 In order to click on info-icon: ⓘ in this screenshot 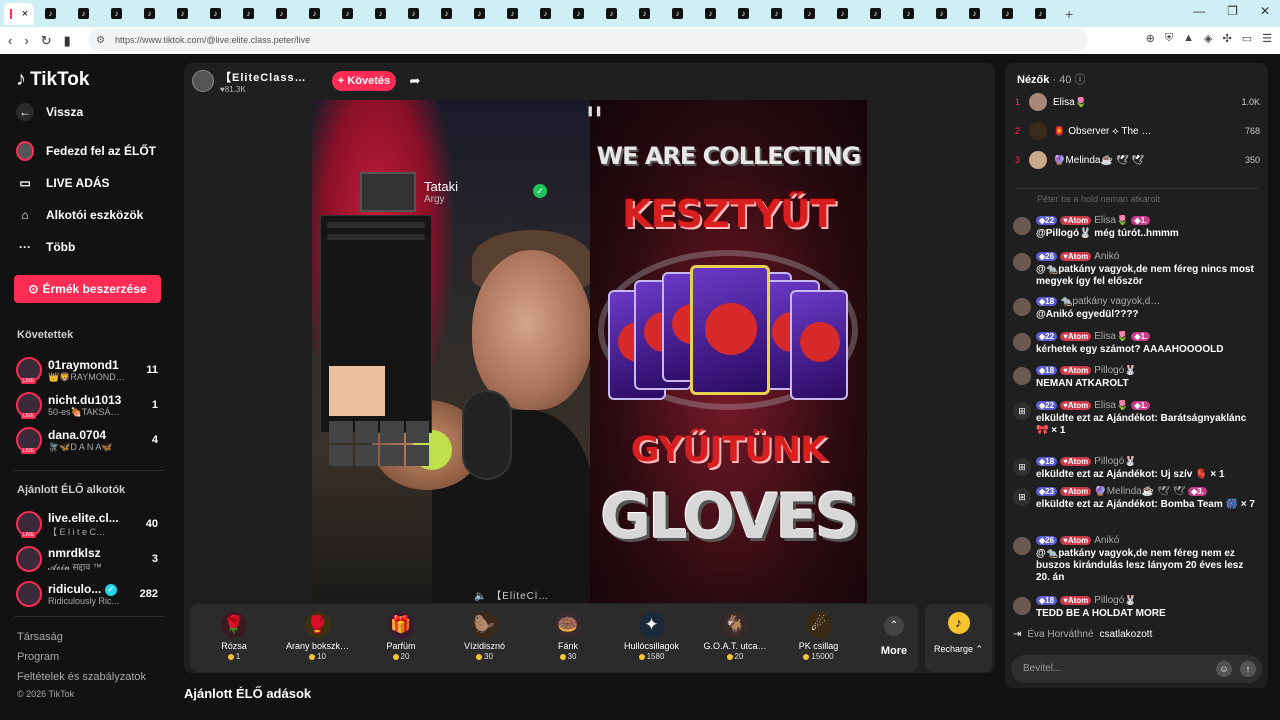, I will do `click(1080, 80)`.